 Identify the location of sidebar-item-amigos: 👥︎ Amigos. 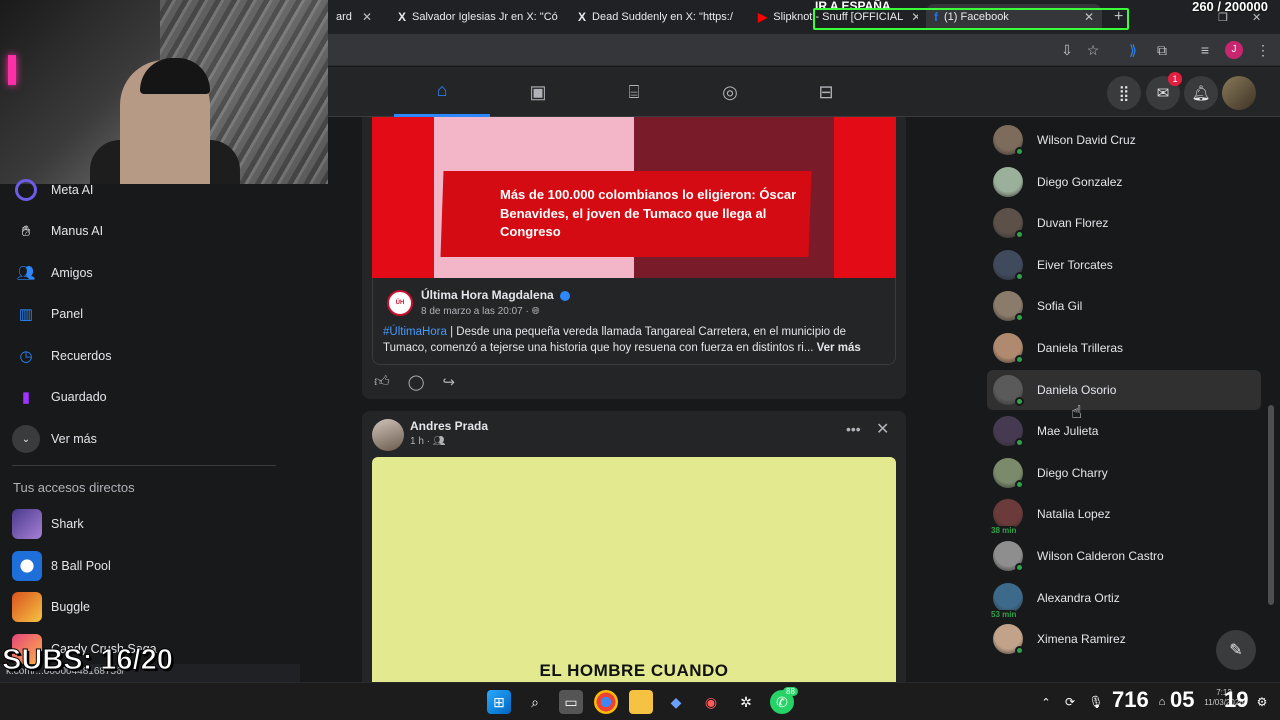
(52, 273).